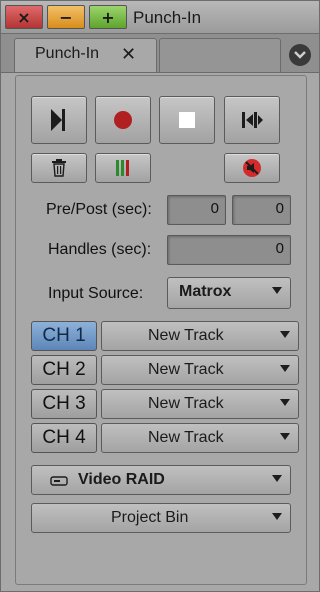  I want to click on input-source-label: Input Source:, so click(96, 293).